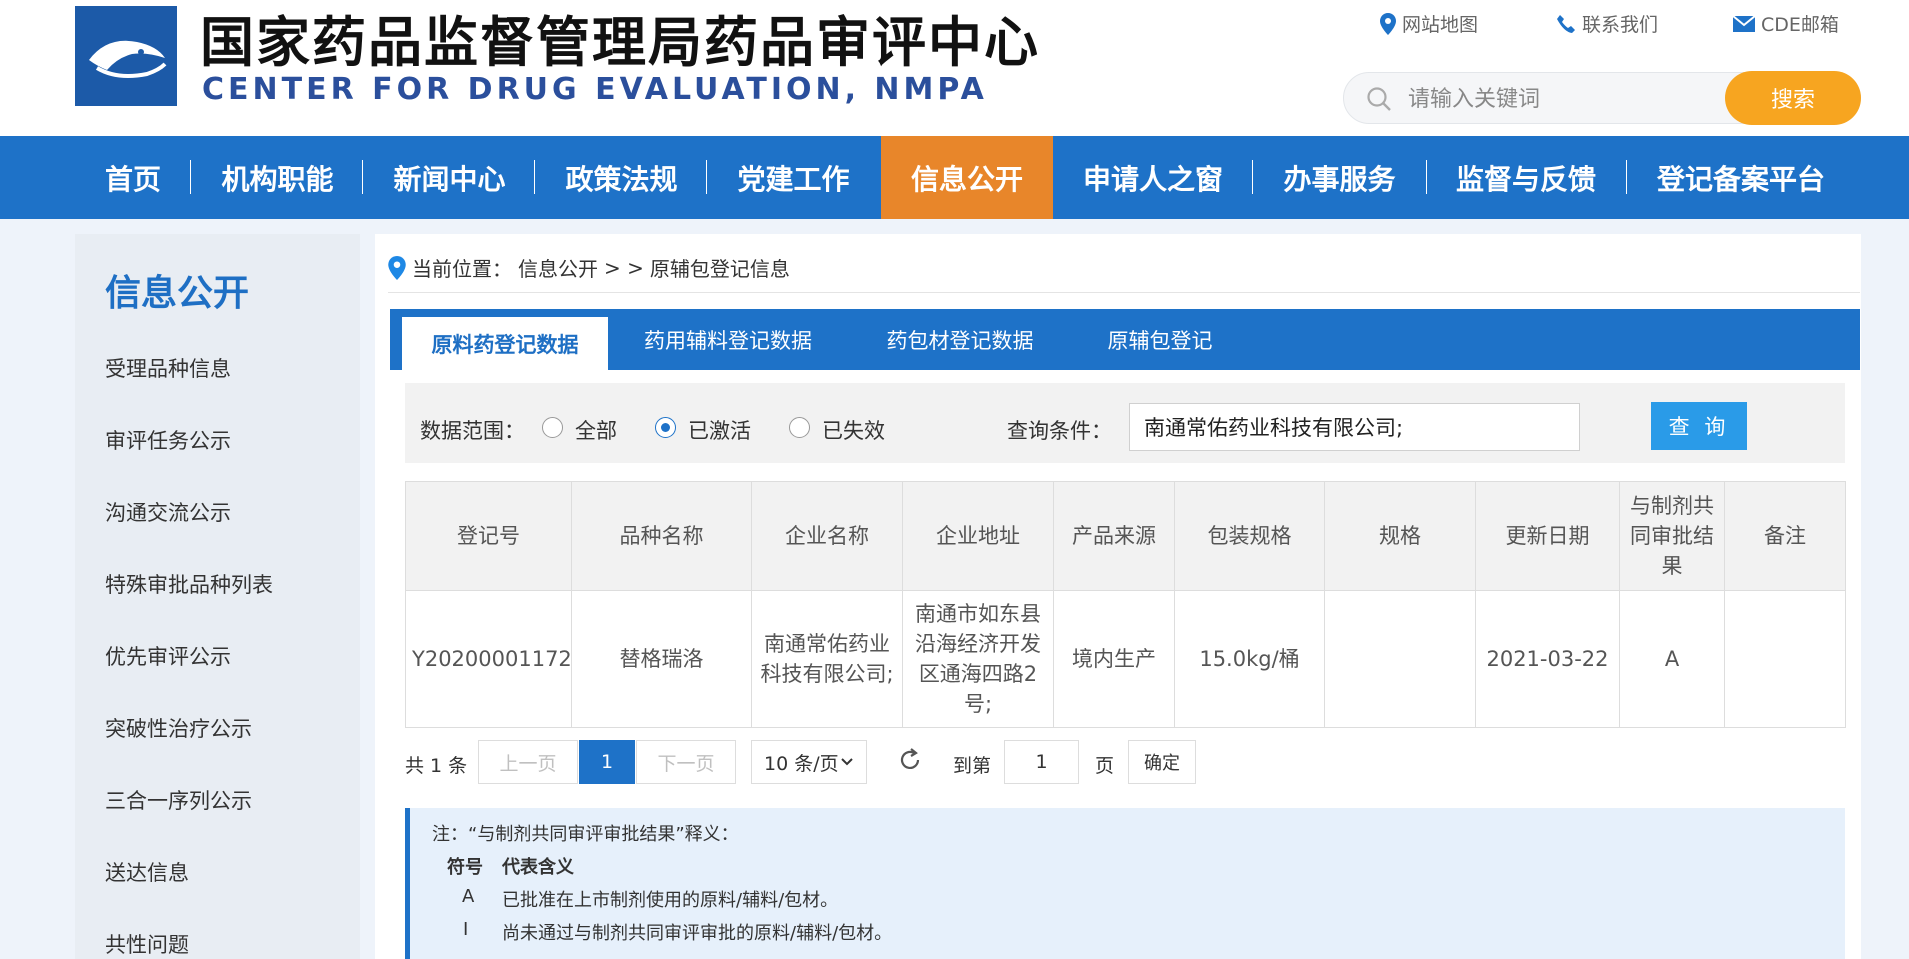 Image resolution: width=1909 pixels, height=959 pixels. I want to click on sidebar-item-three-in-one: 三合一序列公示, so click(178, 800).